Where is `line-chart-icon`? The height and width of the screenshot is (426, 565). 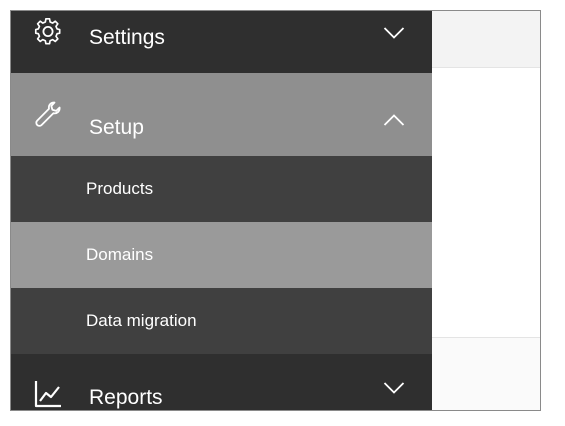 line-chart-icon is located at coordinates (47, 394).